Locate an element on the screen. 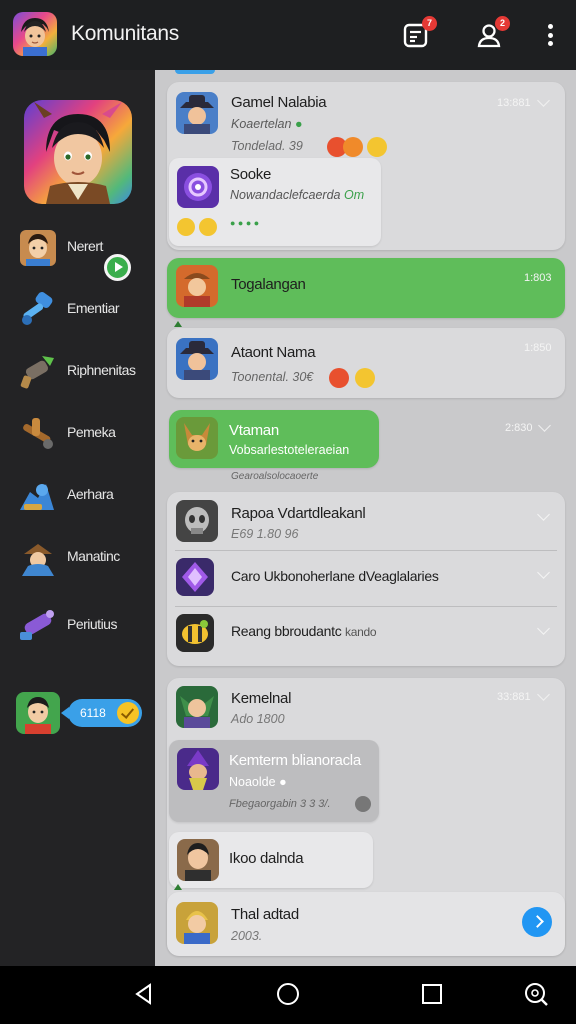 The width and height of the screenshot is (576, 1024). ranger-icon is located at coordinates (37, 558).